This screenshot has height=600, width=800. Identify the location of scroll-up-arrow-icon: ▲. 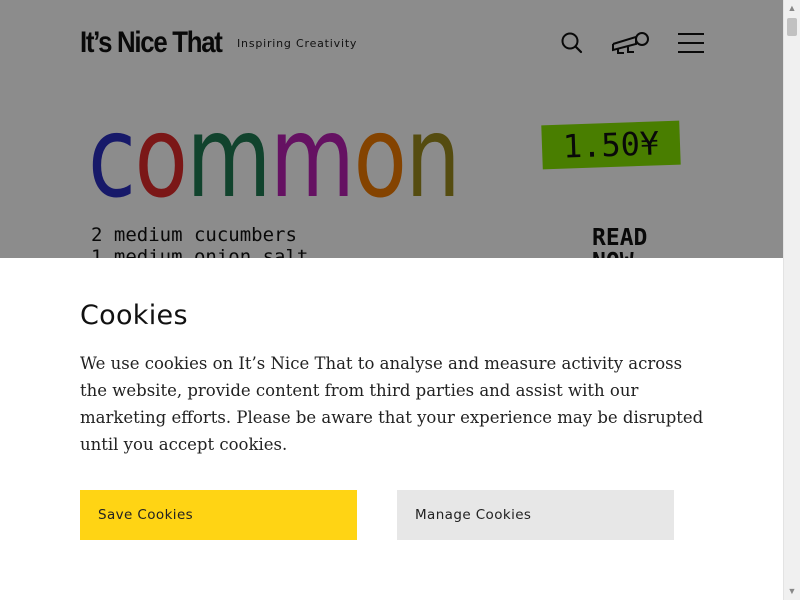
(792, 8).